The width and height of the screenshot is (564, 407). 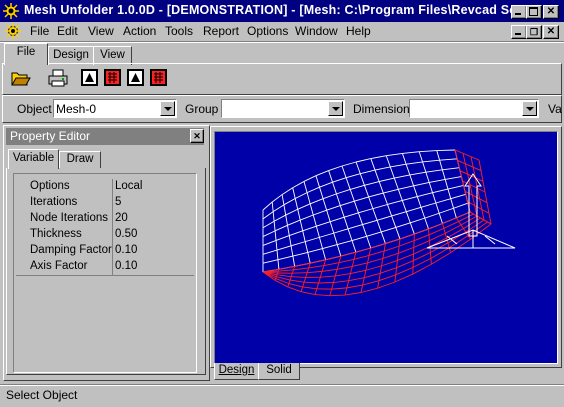 What do you see at coordinates (26, 54) in the screenshot?
I see `tab-file: File` at bounding box center [26, 54].